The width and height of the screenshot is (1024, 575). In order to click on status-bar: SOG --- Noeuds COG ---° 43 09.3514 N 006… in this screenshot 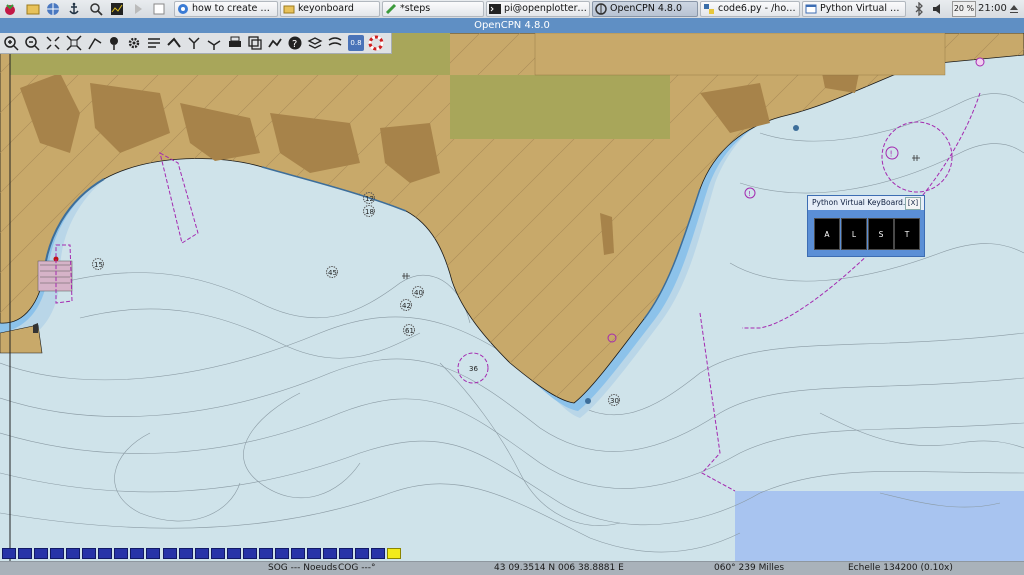, I will do `click(512, 568)`.